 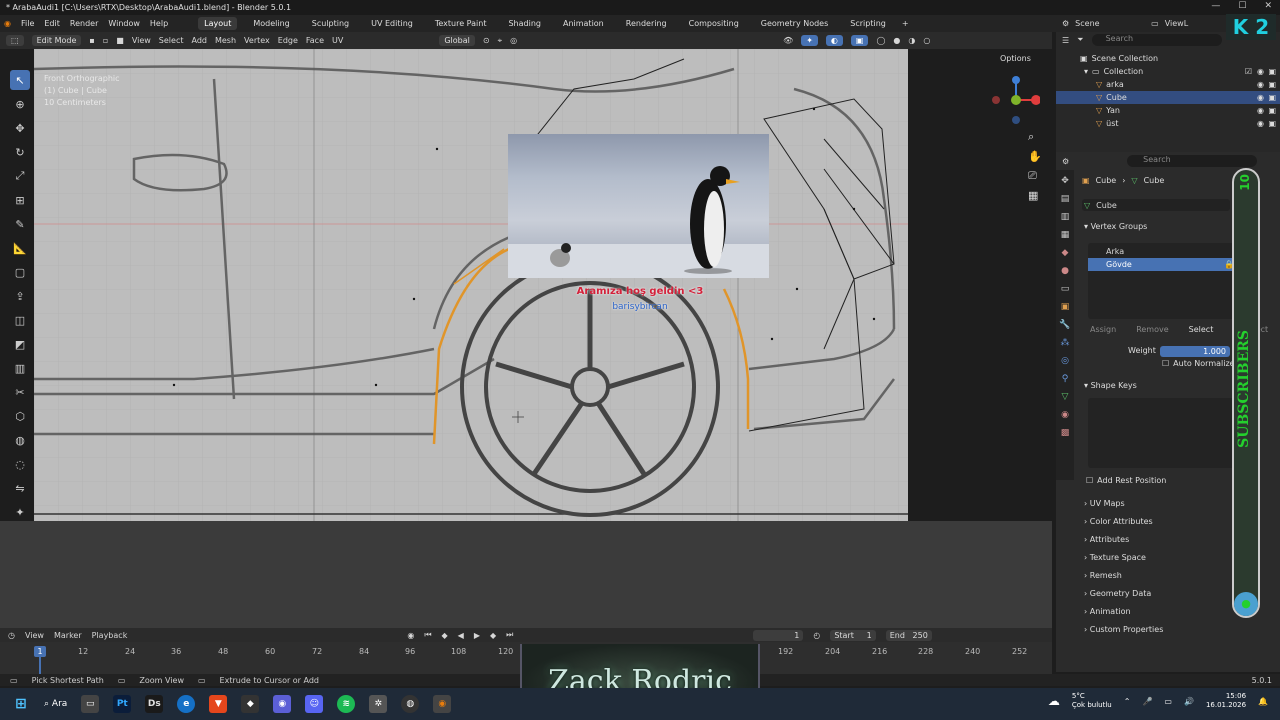 What do you see at coordinates (20, 416) in the screenshot?
I see `poly-build-tool-icon: ⬡` at bounding box center [20, 416].